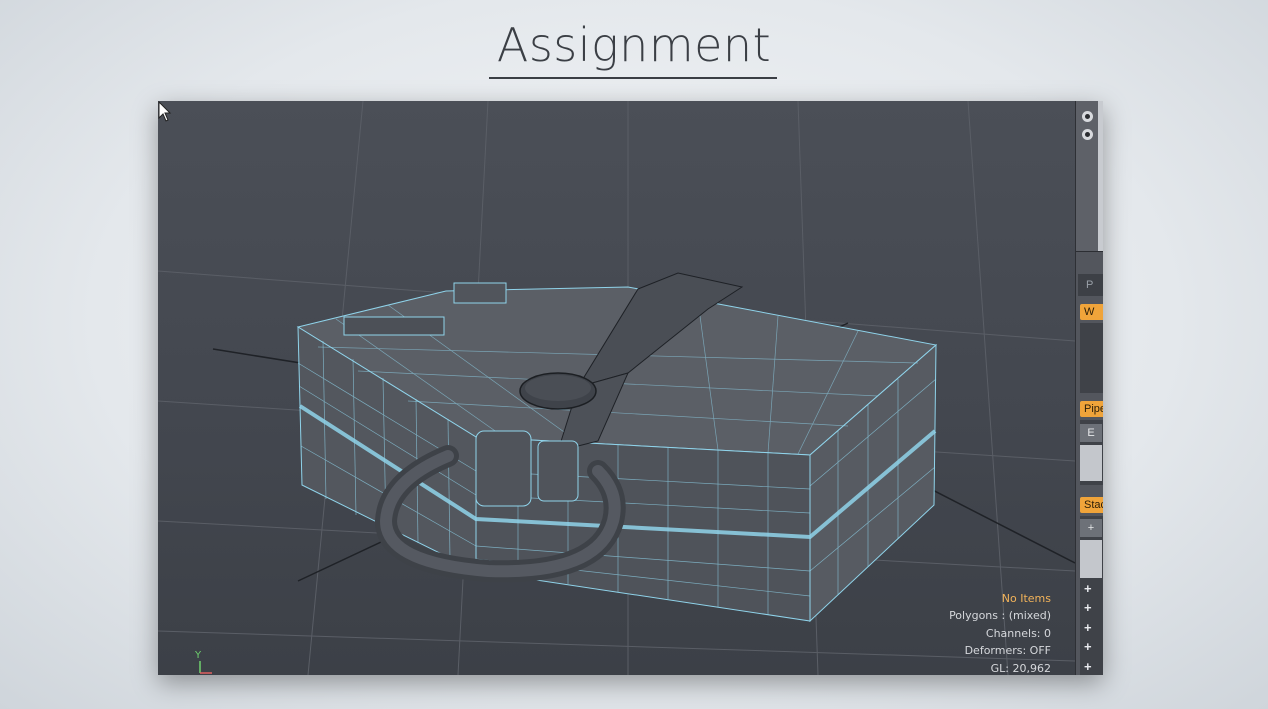 The height and width of the screenshot is (709, 1268). Describe the element at coordinates (1026, 598) in the screenshot. I see `selection-status: No Items` at that location.